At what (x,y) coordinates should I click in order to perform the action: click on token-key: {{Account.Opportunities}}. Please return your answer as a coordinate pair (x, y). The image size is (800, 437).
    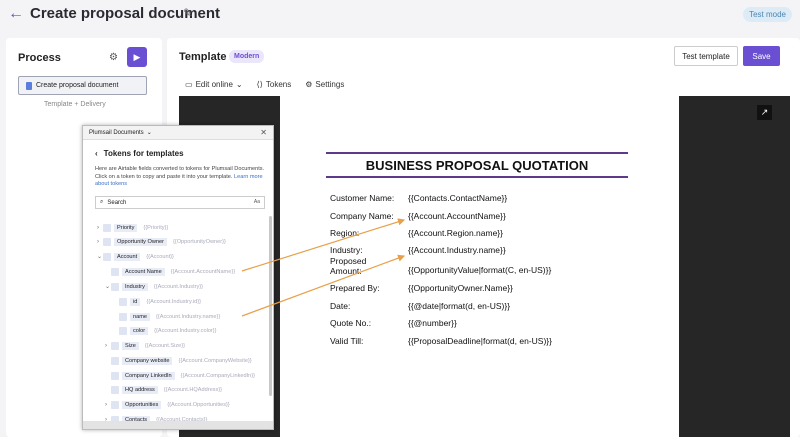
    Looking at the image, I should click on (198, 404).